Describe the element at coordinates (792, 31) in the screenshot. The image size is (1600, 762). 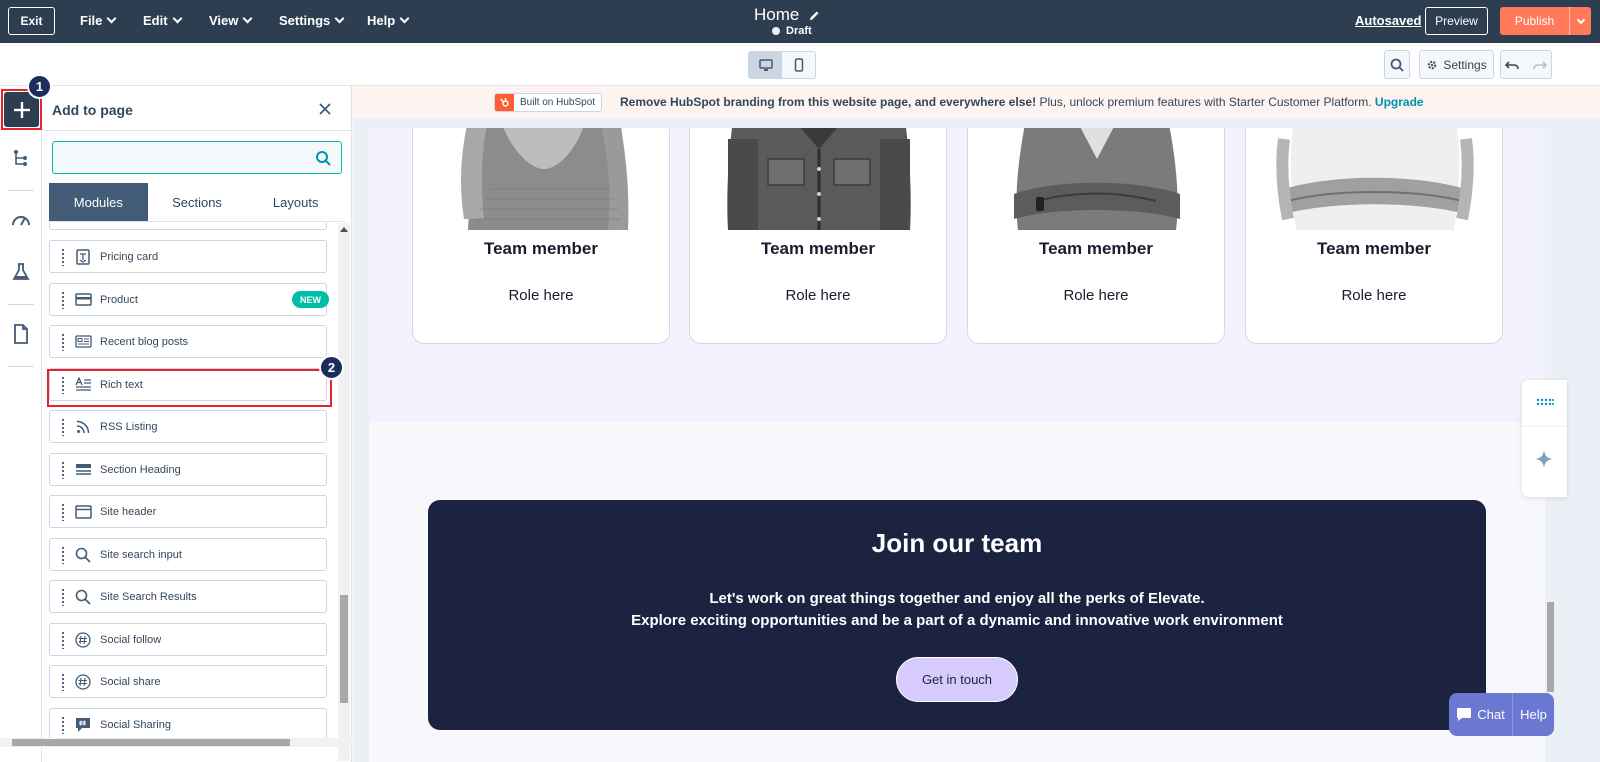
I see `status-badge: Draft` at that location.